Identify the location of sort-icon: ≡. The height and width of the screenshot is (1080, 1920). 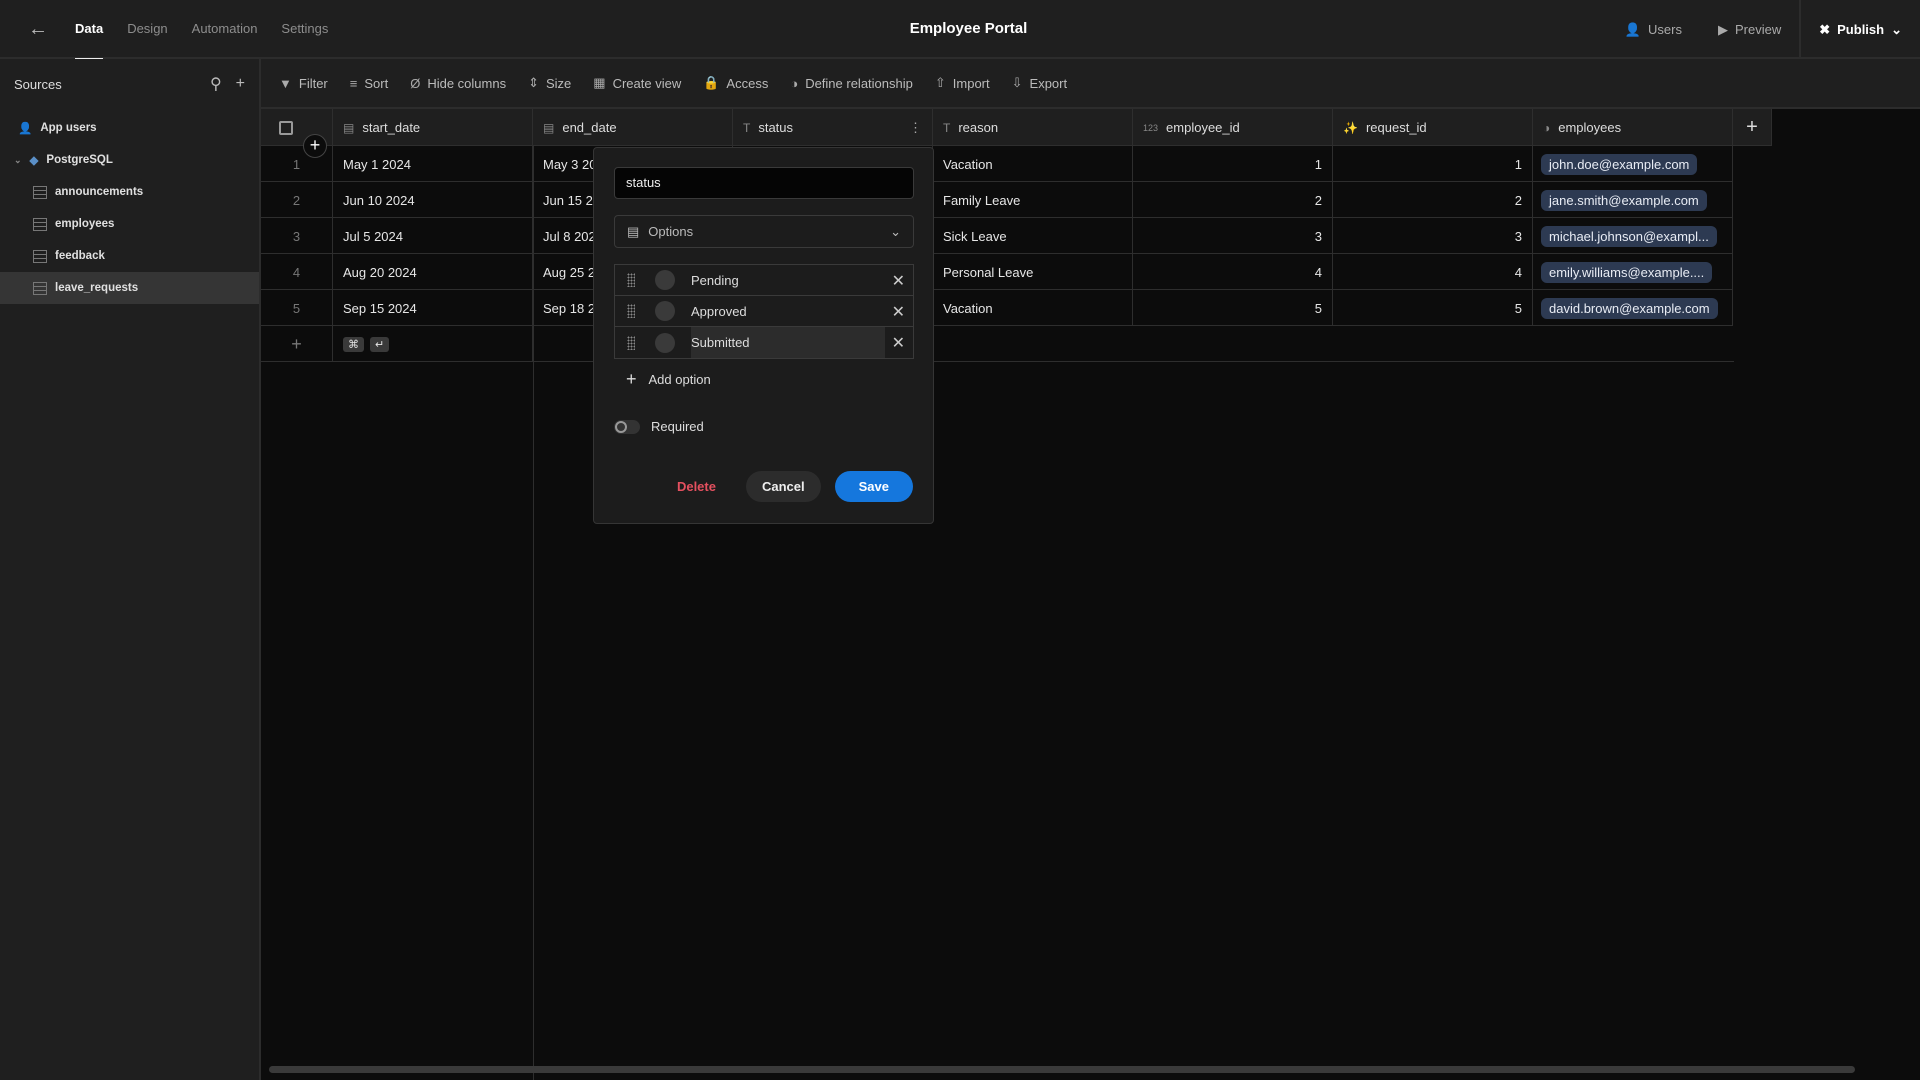
(353, 83).